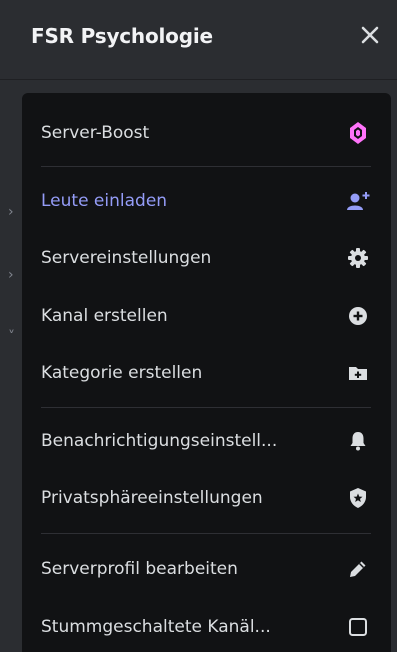 The width and height of the screenshot is (397, 652). What do you see at coordinates (358, 201) in the screenshot?
I see `add-person-icon` at bounding box center [358, 201].